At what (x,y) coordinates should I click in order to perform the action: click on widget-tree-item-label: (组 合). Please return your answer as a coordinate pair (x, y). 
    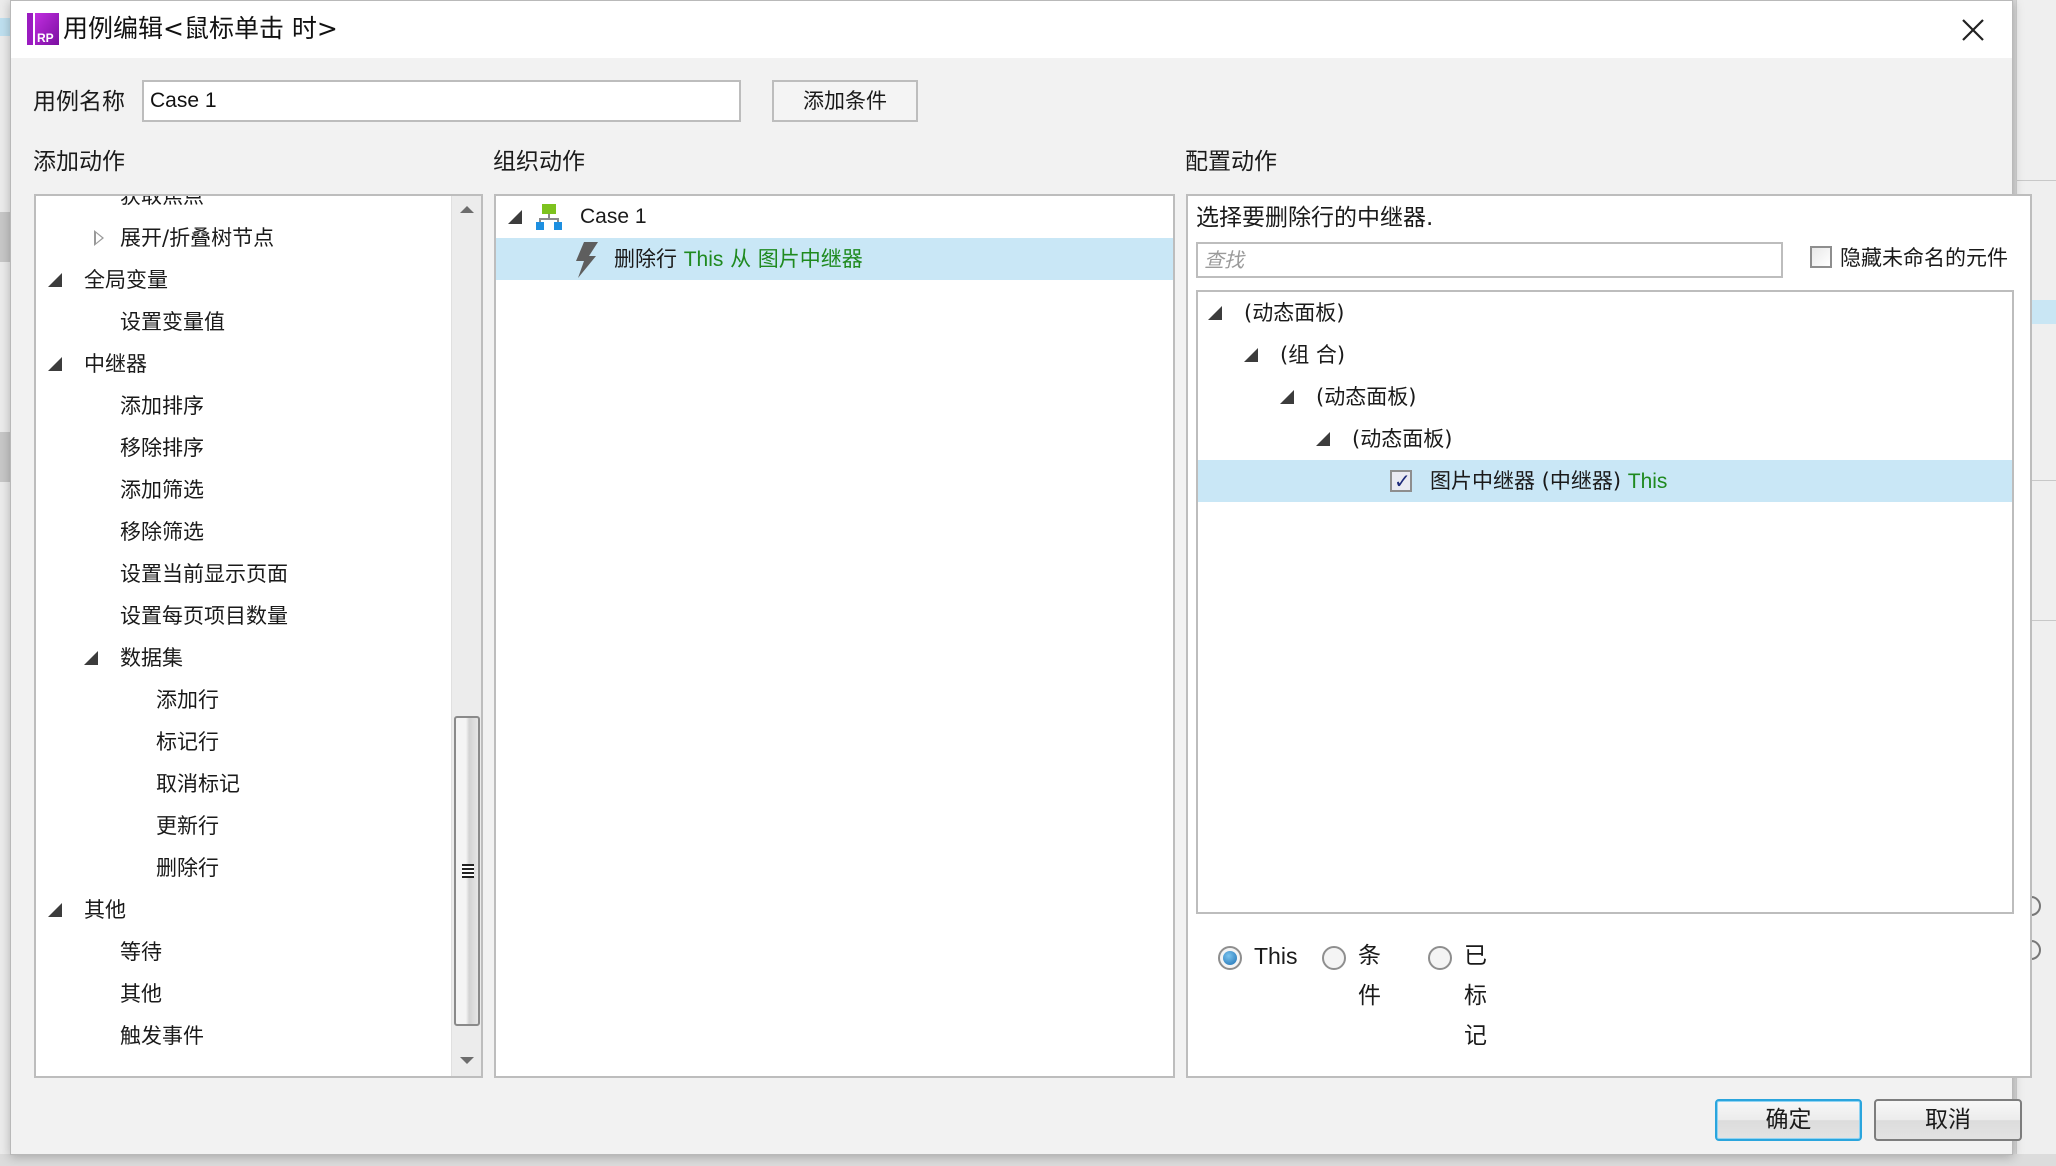
    Looking at the image, I should click on (1313, 355).